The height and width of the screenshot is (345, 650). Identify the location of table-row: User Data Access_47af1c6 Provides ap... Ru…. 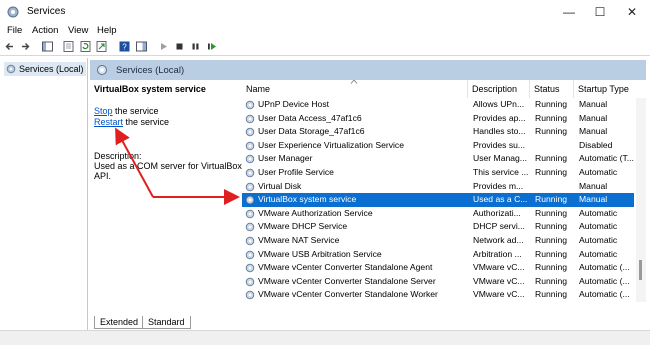
(438, 119).